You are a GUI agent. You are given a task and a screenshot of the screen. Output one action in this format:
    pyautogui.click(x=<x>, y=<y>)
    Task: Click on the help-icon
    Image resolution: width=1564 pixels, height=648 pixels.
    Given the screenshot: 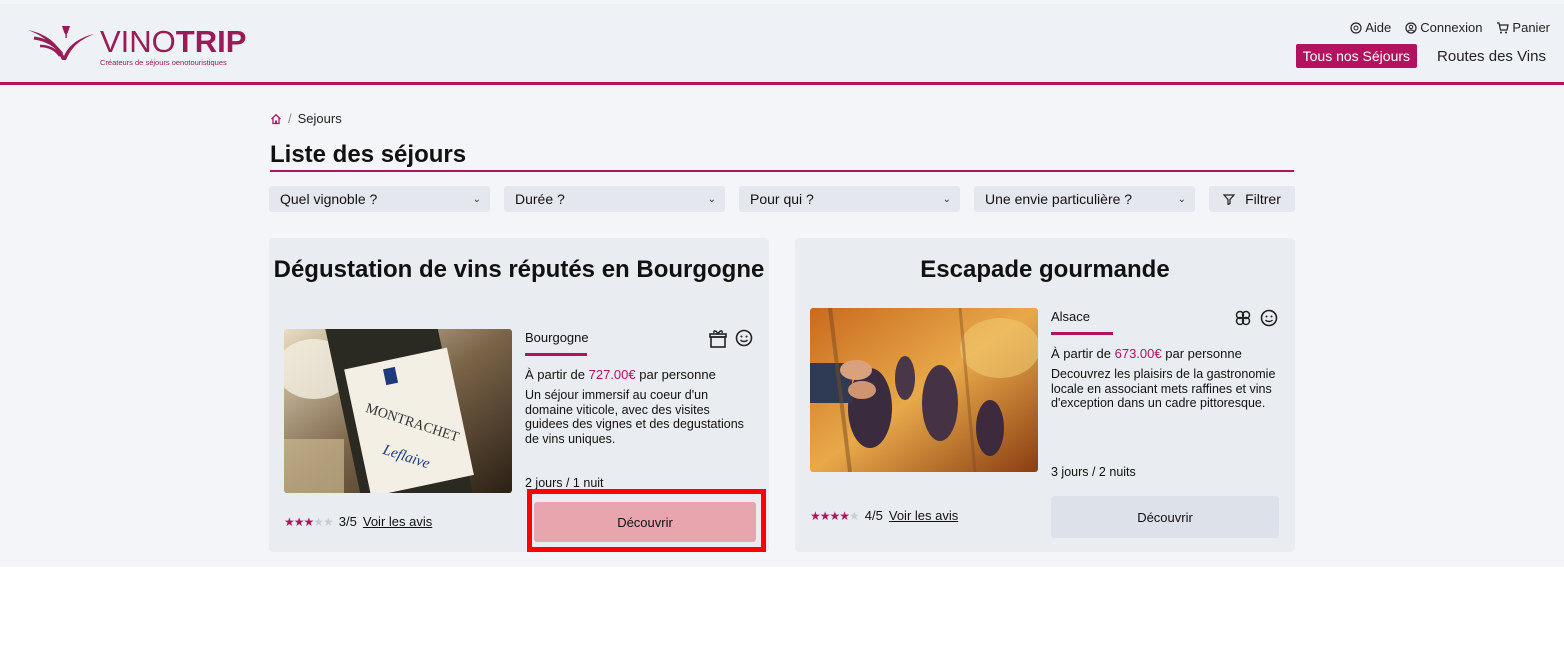 What is the action you would take?
    pyautogui.click(x=1356, y=27)
    